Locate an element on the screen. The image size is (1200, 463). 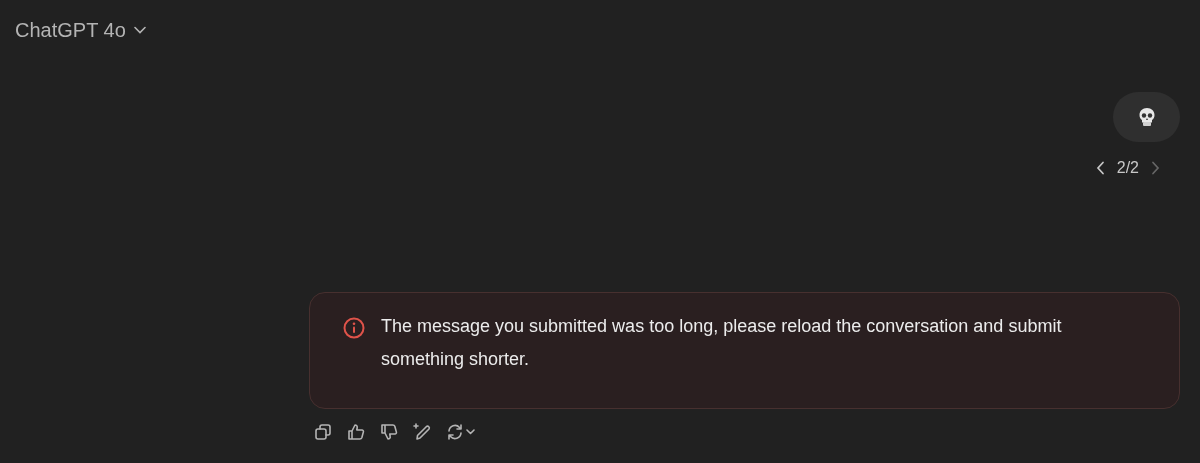
regenerate-icon is located at coordinates (460, 432).